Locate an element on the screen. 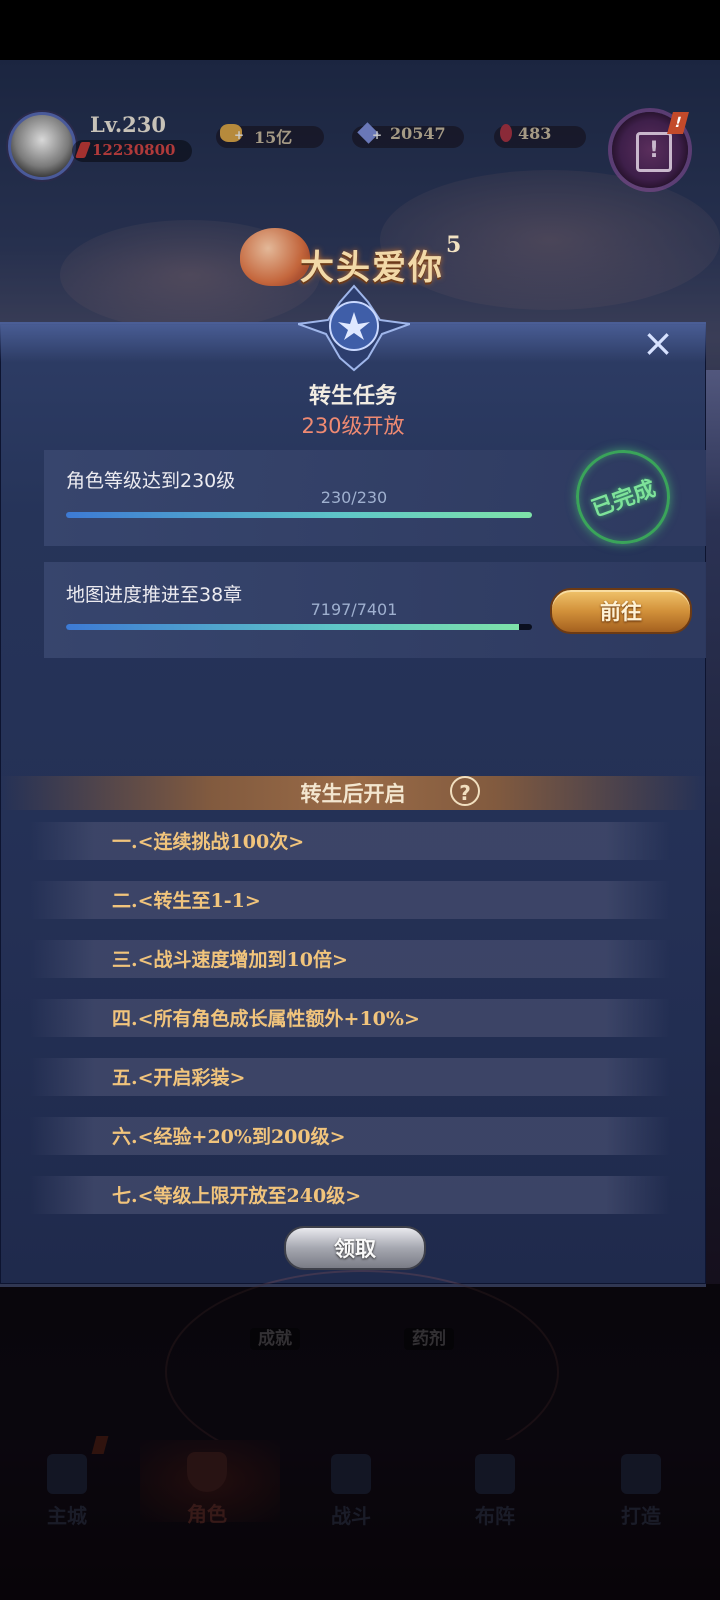  event-banner-number: 5 is located at coordinates (454, 245).